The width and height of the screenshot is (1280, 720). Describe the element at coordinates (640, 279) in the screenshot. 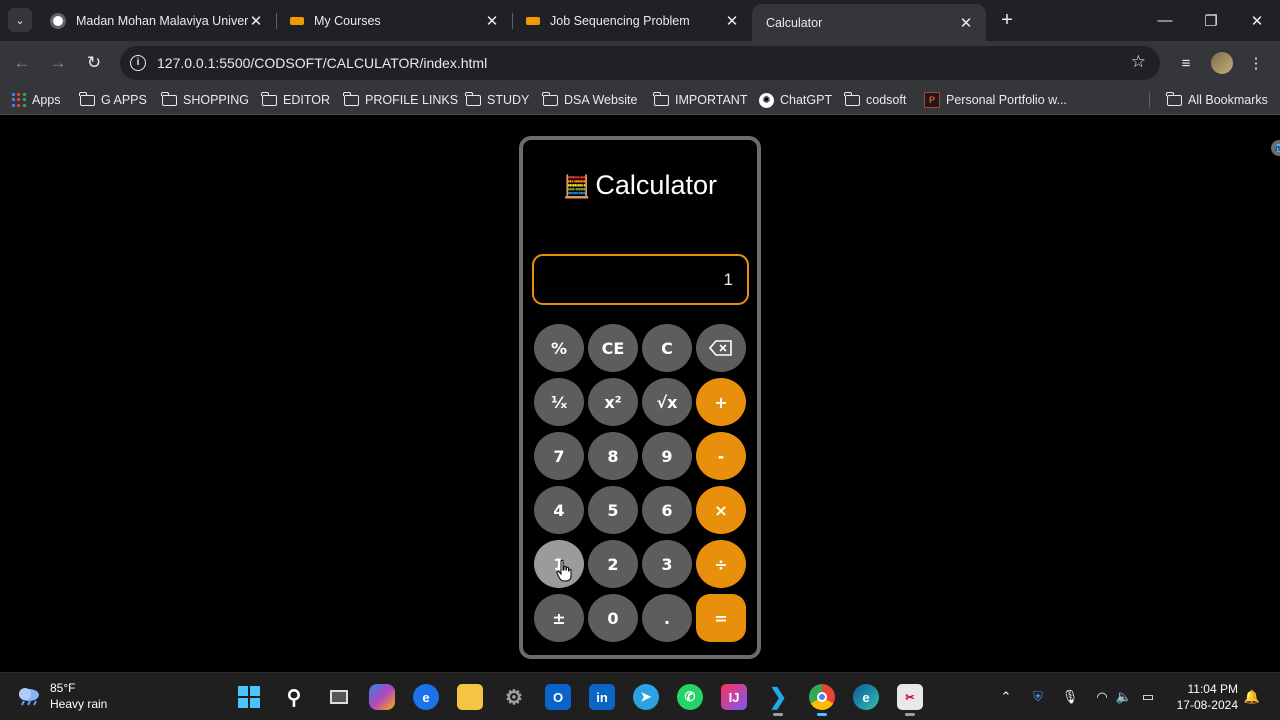

I see `calculator-display: 1` at that location.